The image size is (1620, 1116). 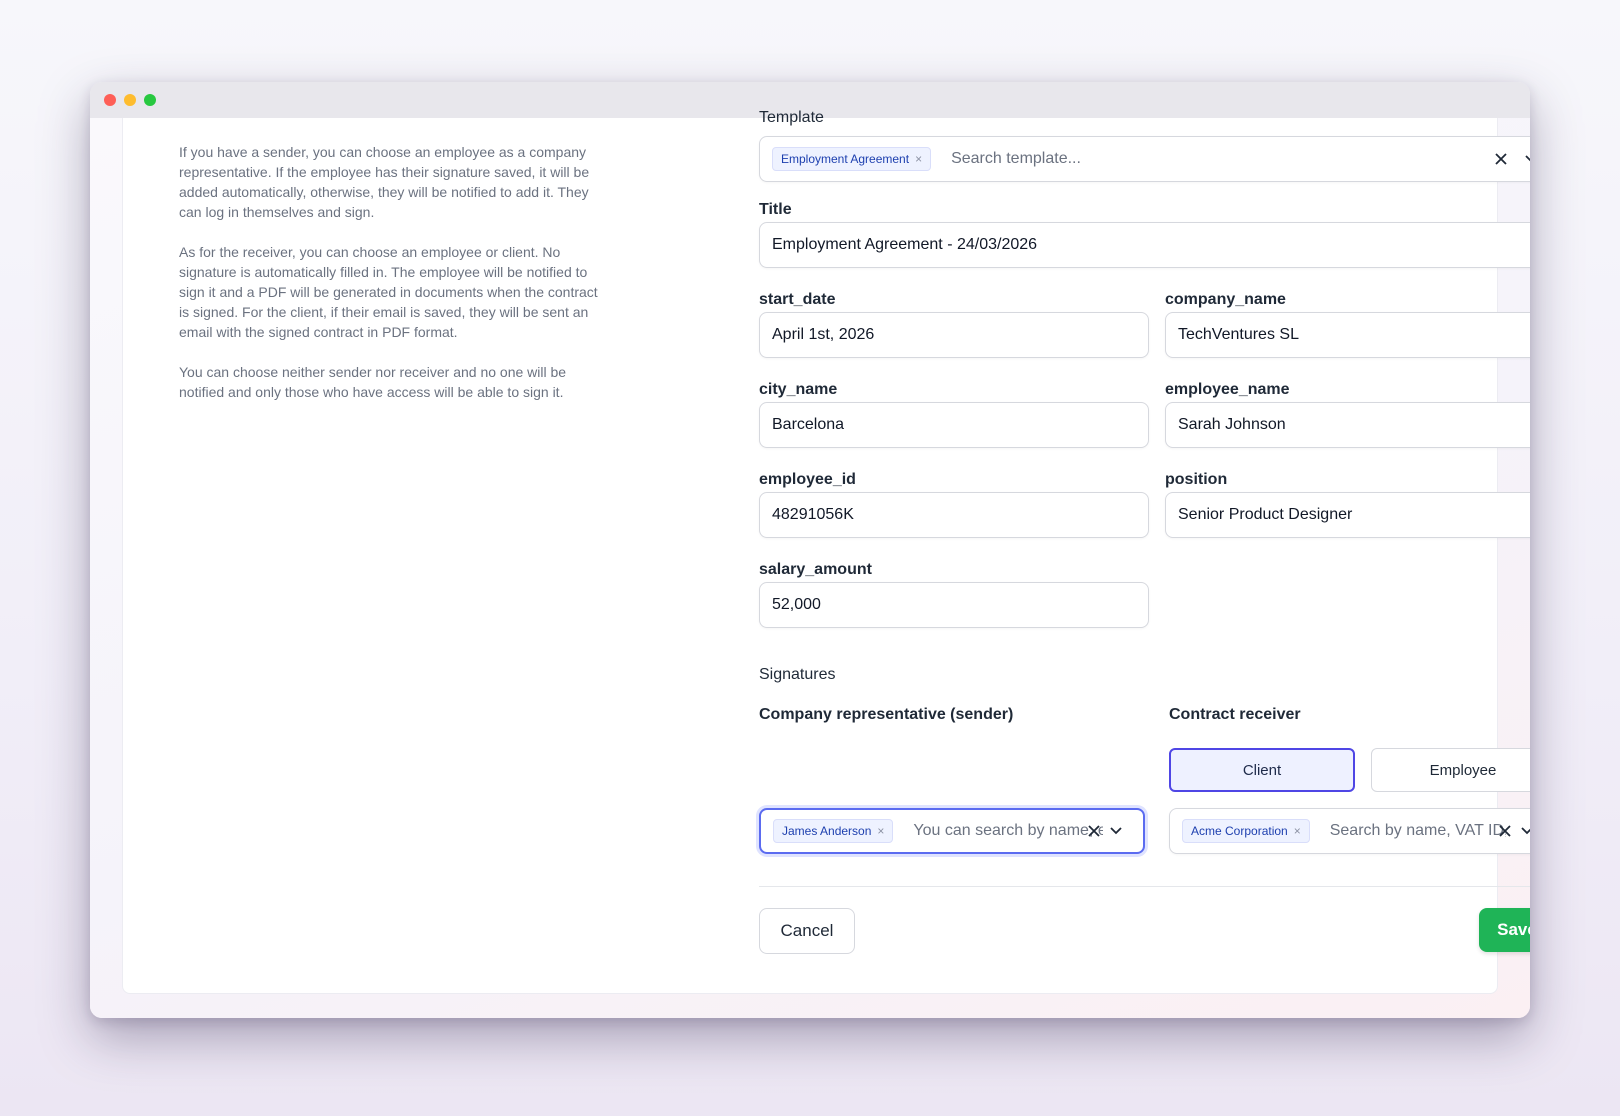 I want to click on employee-id-label: employee_id, so click(x=807, y=479).